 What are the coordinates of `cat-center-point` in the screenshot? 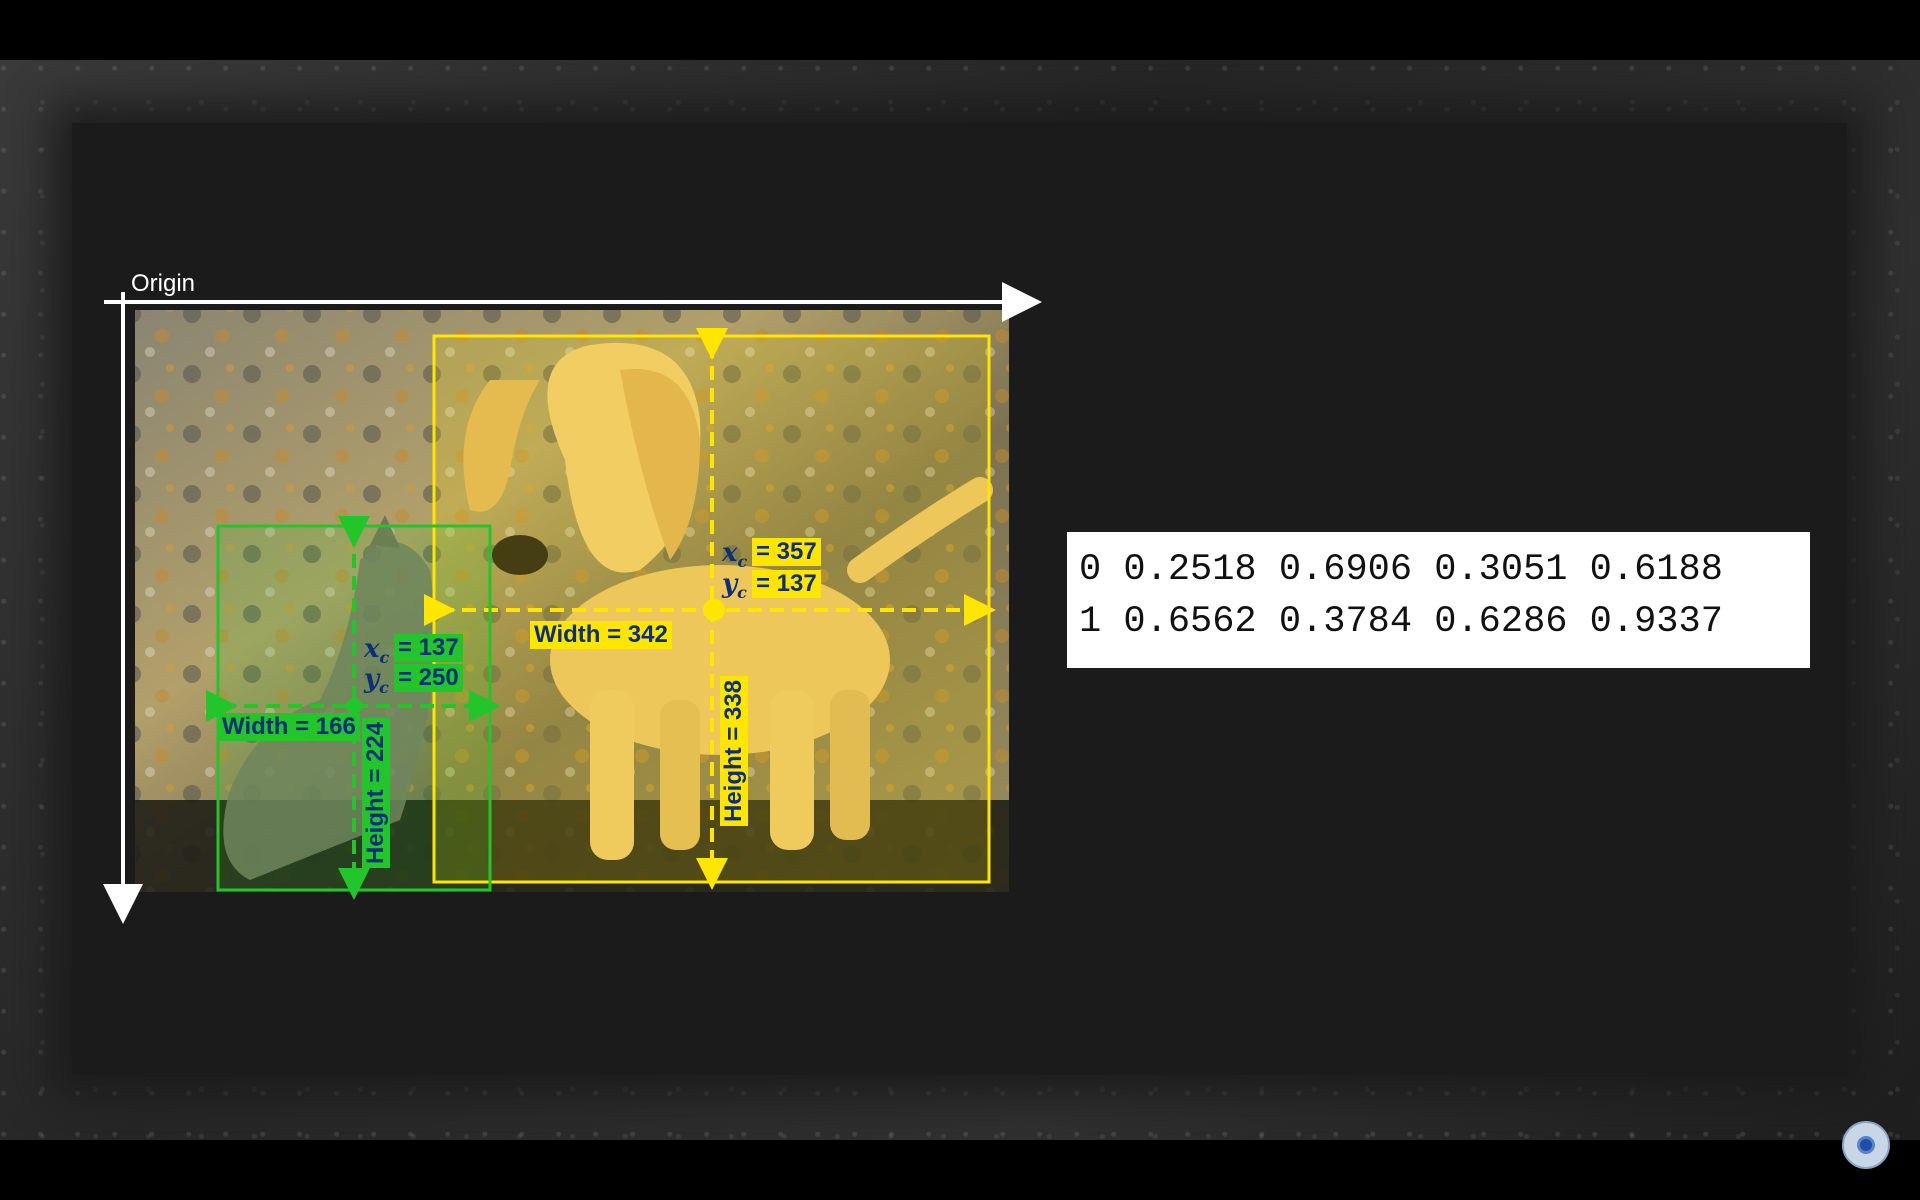 It's located at (354, 706).